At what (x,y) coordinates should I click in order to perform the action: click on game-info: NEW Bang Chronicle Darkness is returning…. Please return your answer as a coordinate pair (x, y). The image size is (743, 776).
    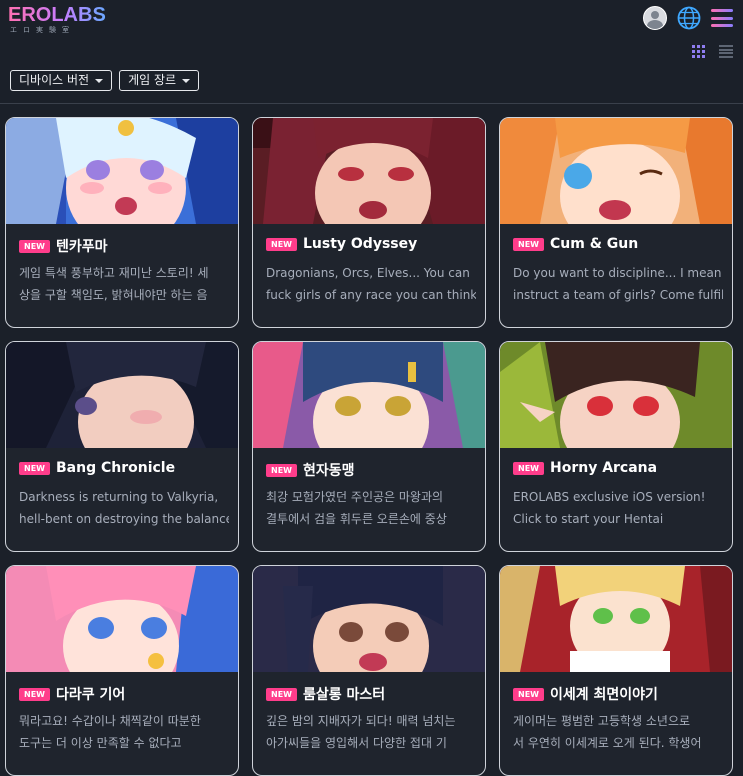
    Looking at the image, I should click on (122, 499).